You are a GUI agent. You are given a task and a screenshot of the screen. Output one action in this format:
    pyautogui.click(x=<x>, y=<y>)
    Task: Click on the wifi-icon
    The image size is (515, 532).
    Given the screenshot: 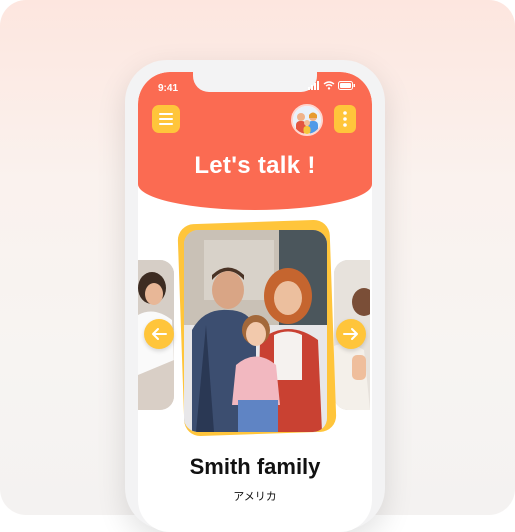 What is the action you would take?
    pyautogui.click(x=329, y=85)
    